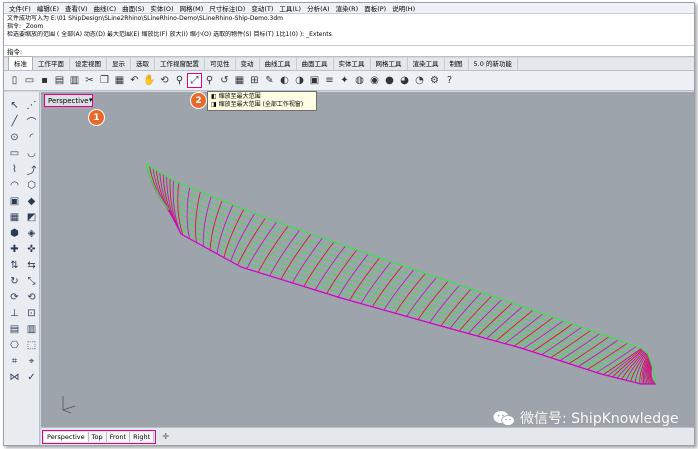 This screenshot has width=698, height=449. I want to click on array-tool-icon: ⇆, so click(31, 265).